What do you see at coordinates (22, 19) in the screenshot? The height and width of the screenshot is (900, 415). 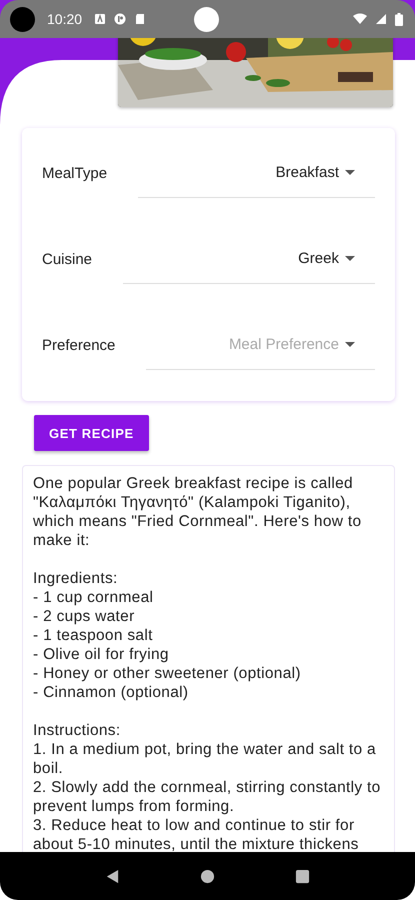 I see `camera-cutout` at bounding box center [22, 19].